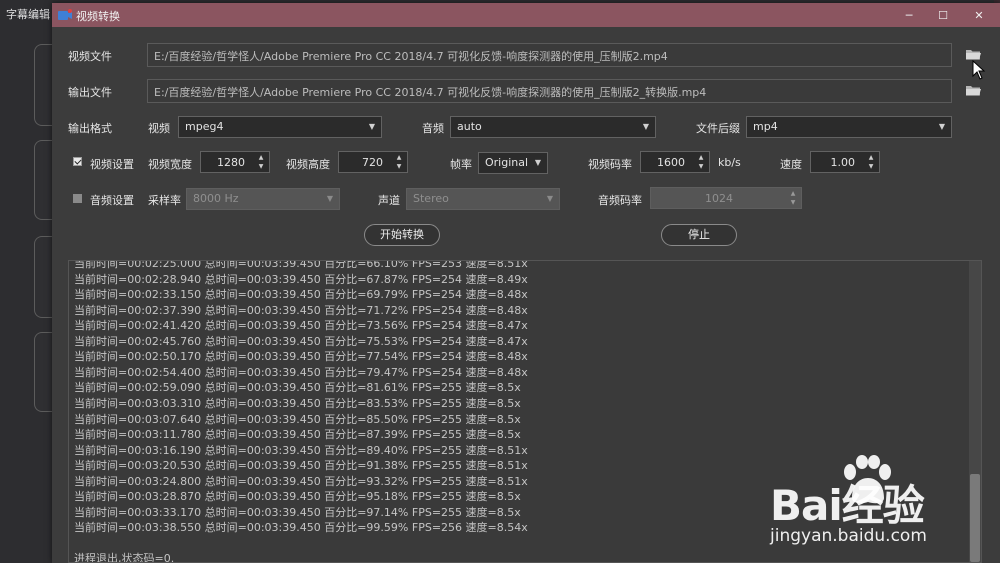 The width and height of the screenshot is (1000, 563). I want to click on audio-settings-checkbox, so click(77, 198).